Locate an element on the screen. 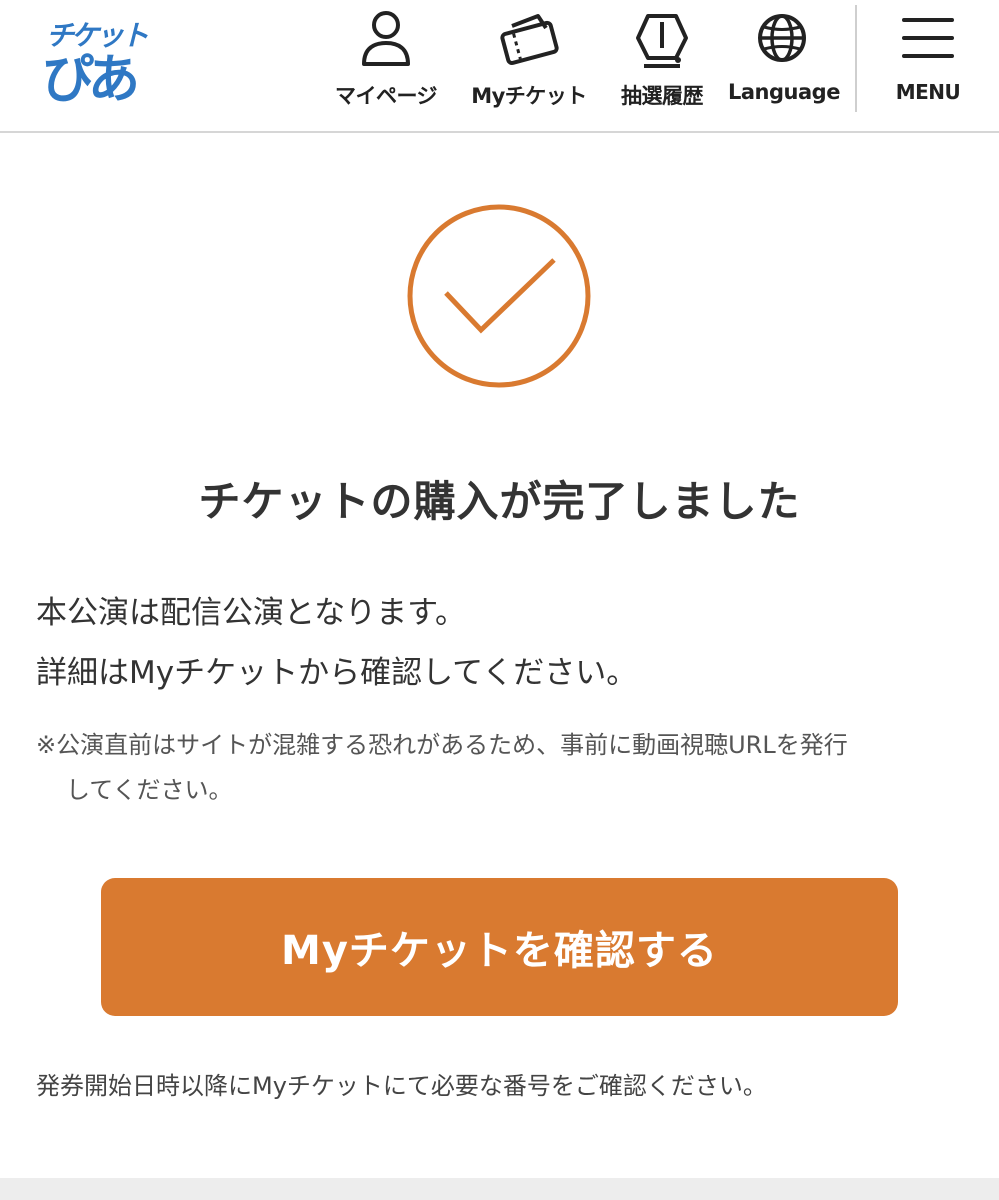 The width and height of the screenshot is (999, 1200). hamburger-menu-icon is located at coordinates (928, 38).